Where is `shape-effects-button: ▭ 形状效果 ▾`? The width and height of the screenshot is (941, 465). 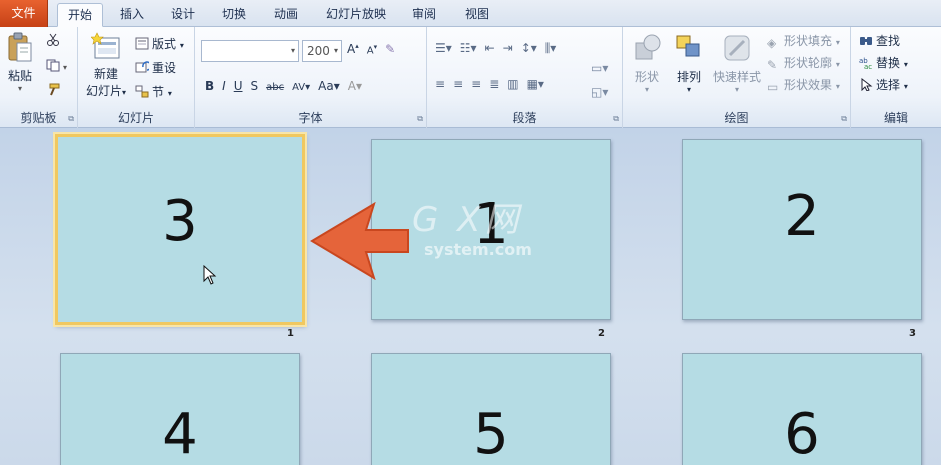 shape-effects-button: ▭ 形状效果 ▾ is located at coordinates (803, 85).